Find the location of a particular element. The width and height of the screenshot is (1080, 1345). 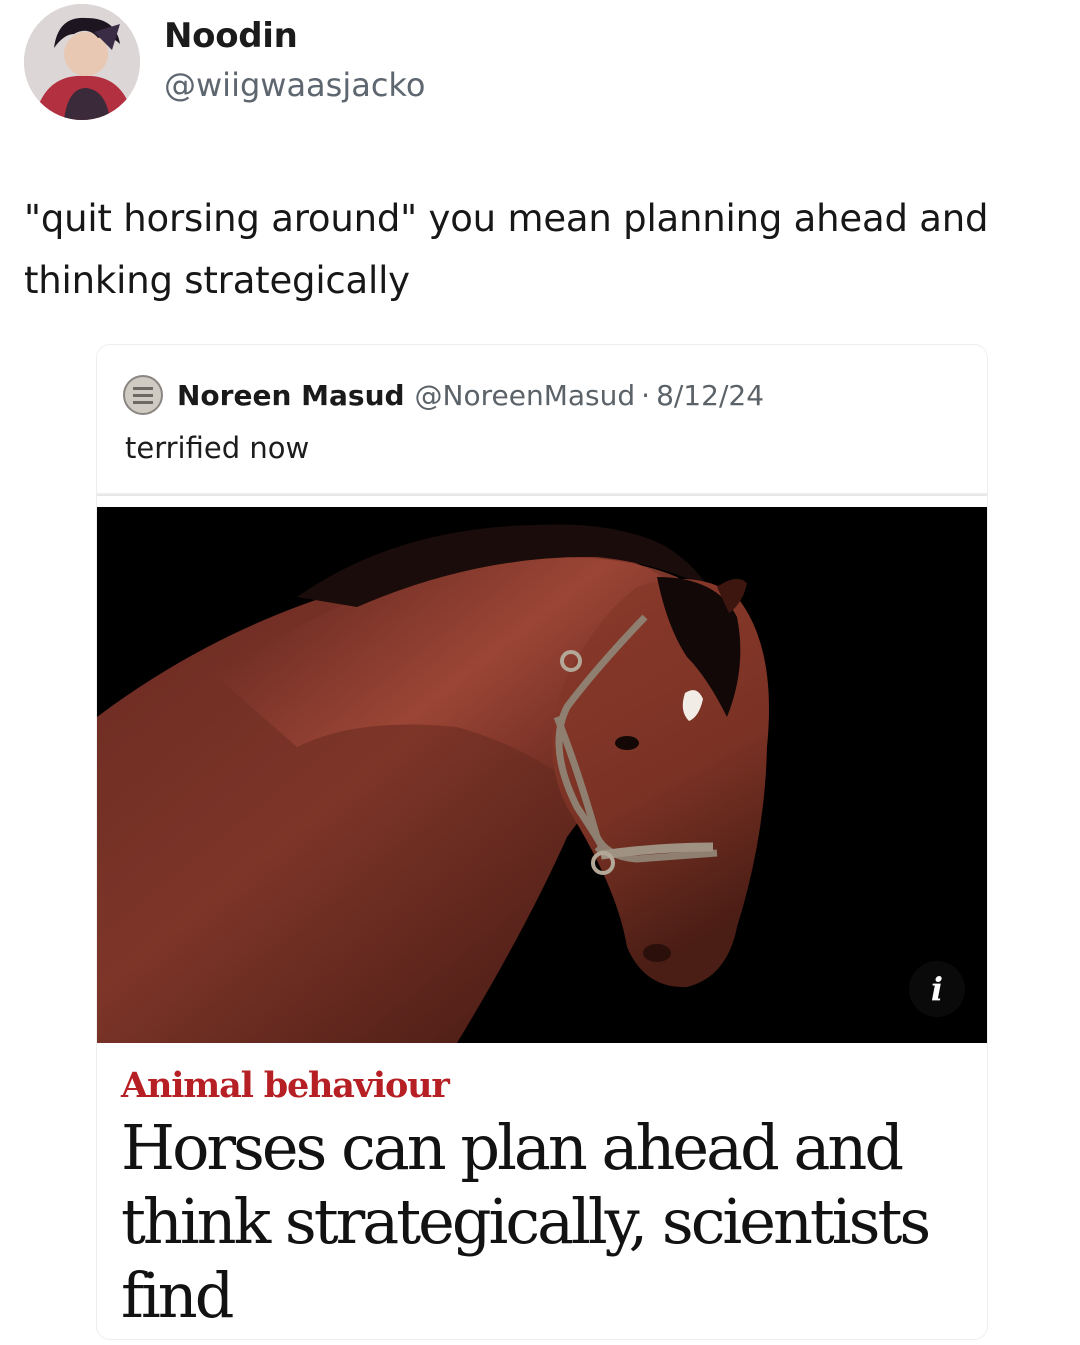

quoted-display-name: Noreen Masud is located at coordinates (291, 395).